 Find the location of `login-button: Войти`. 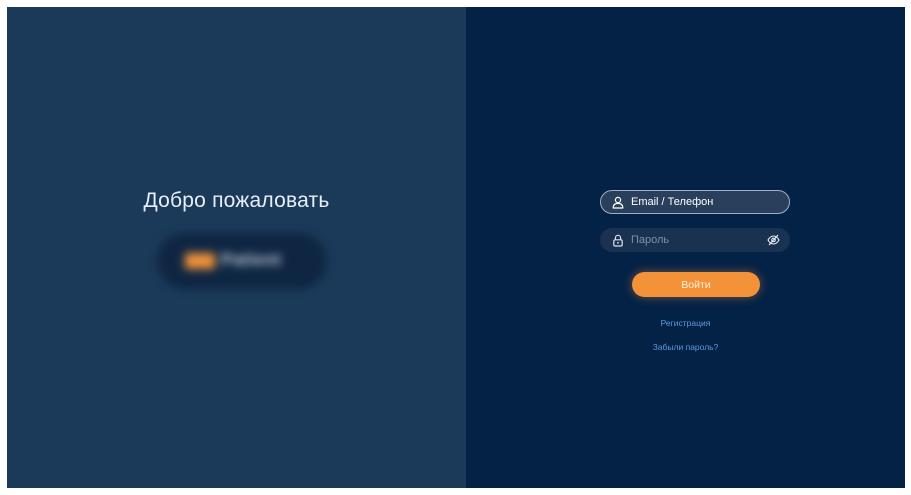

login-button: Войти is located at coordinates (696, 284).